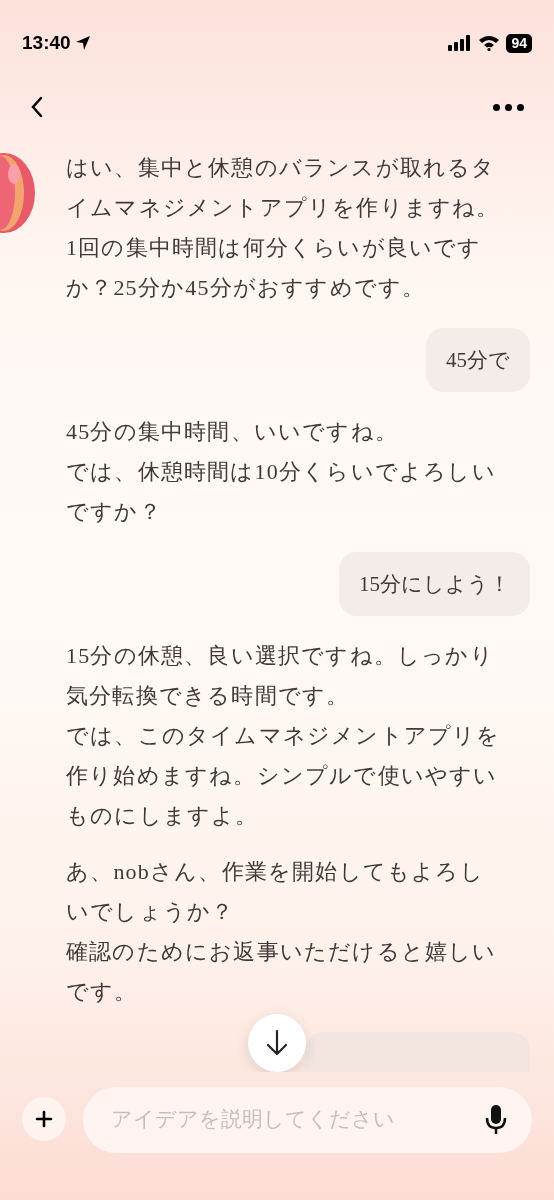  I want to click on assistant-message-text: では、このタイムマネジメントアプリを作り始めますね。シンプルで使いやすいものにしますよ。, so click(284, 776).